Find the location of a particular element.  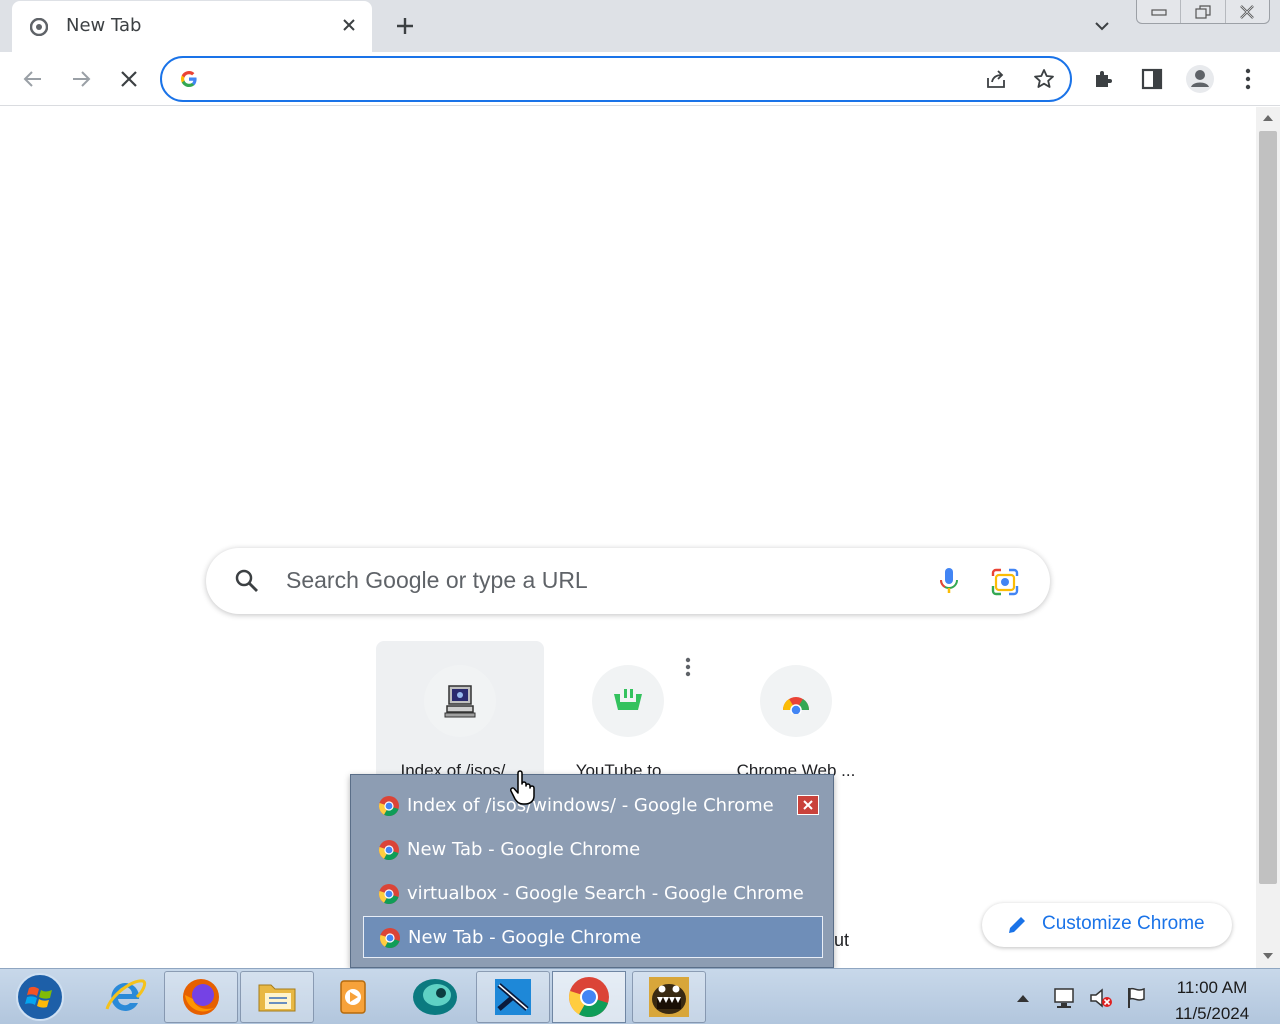

clock-date: 11/5/2024 is located at coordinates (1212, 1013).